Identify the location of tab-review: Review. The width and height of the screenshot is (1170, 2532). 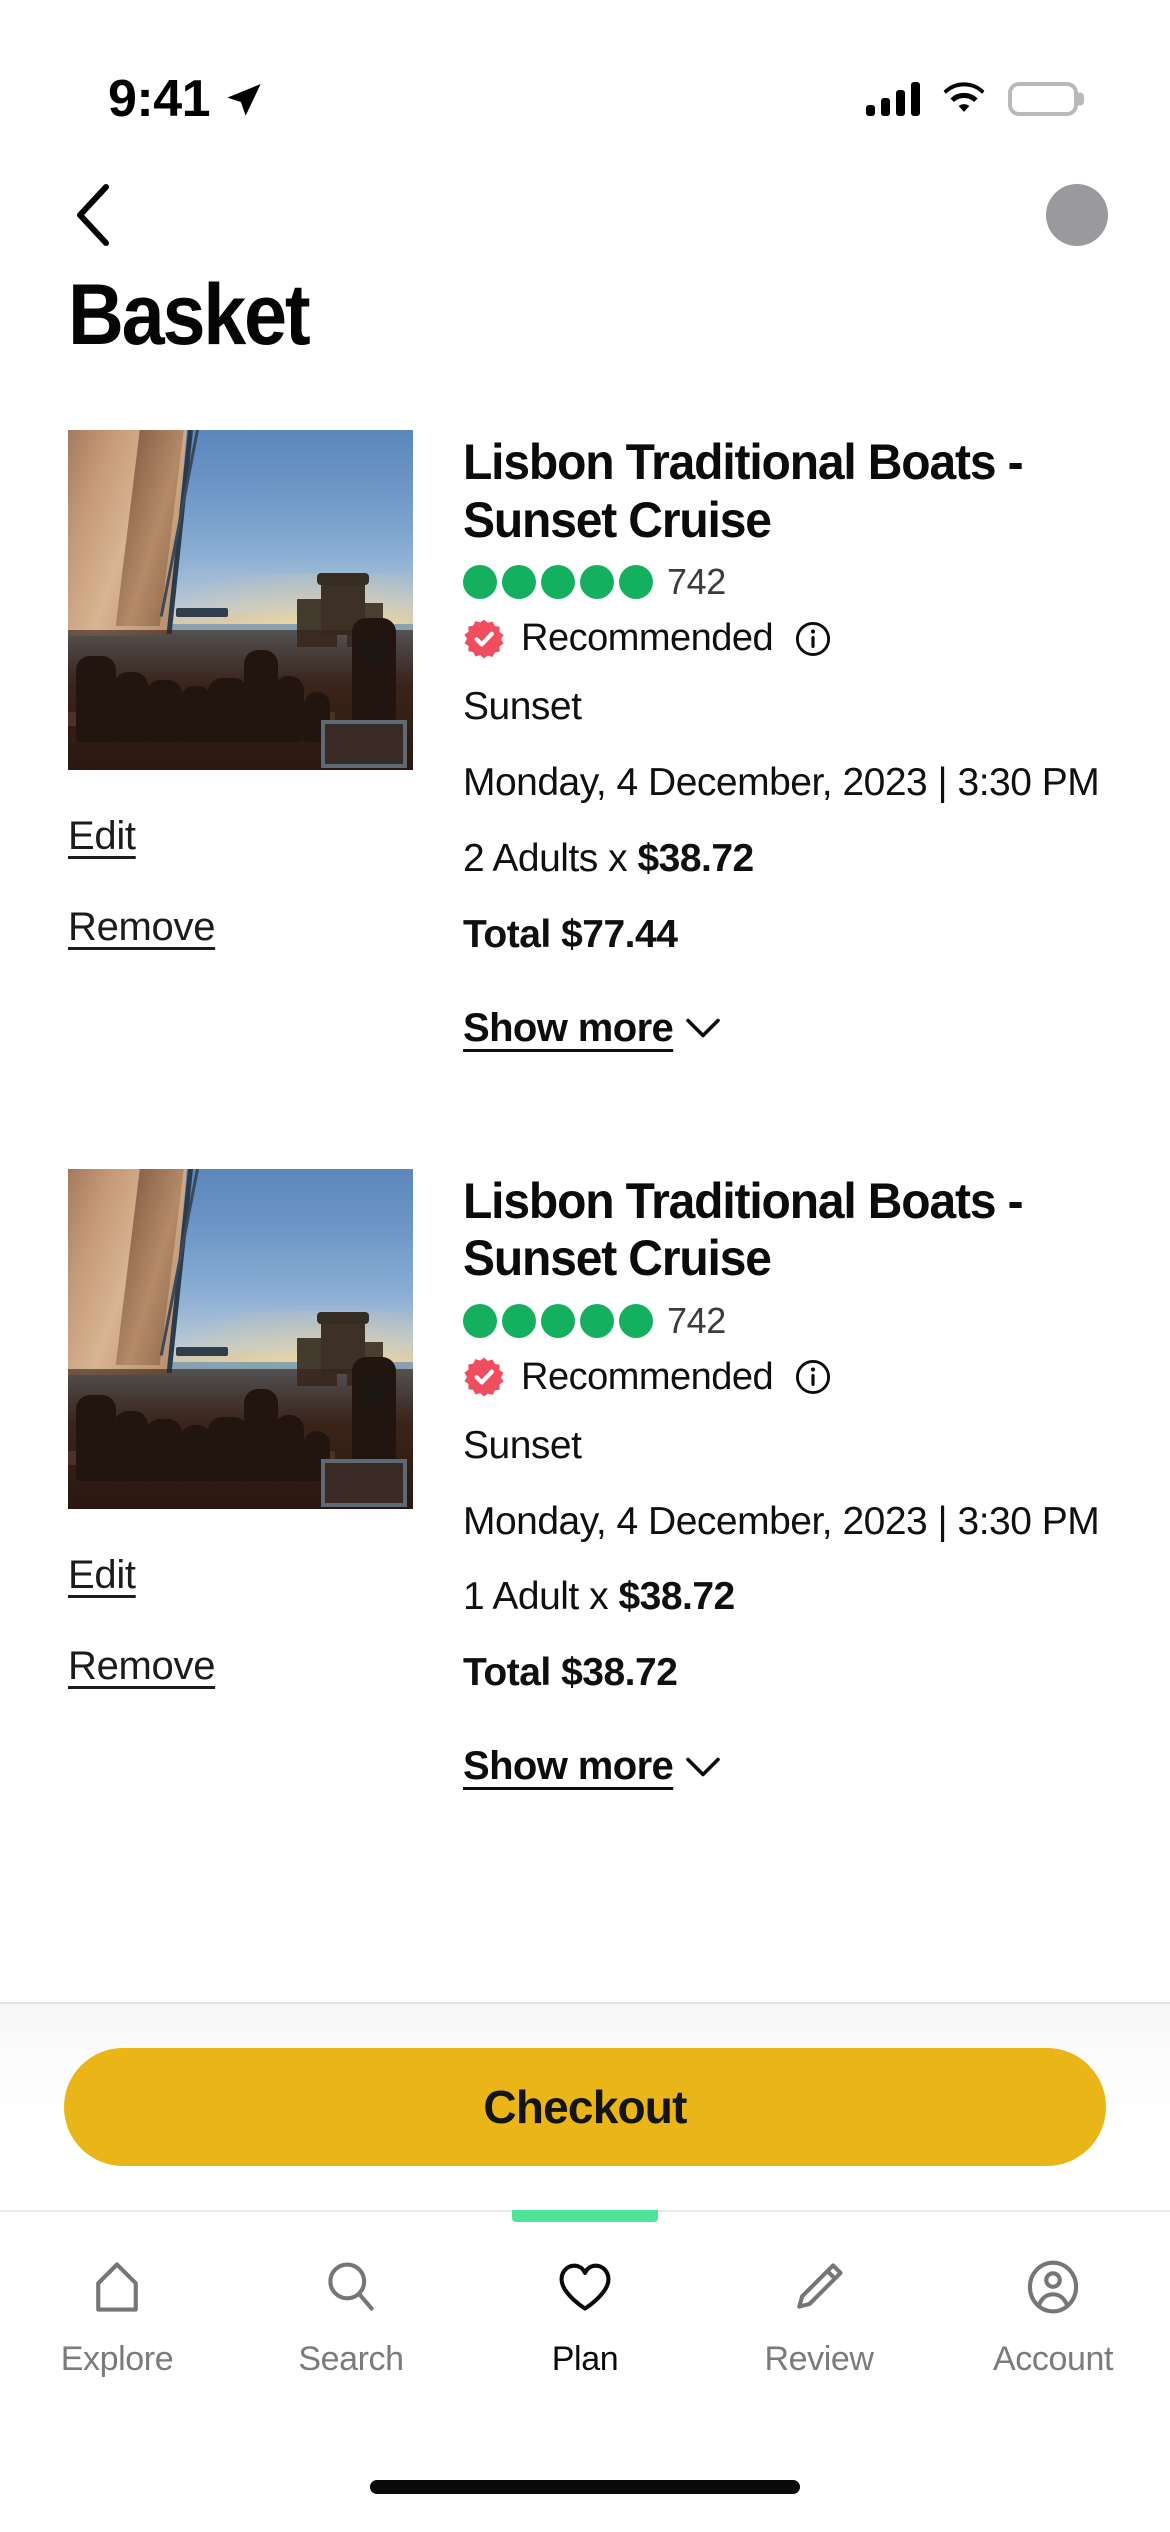
(819, 2316).